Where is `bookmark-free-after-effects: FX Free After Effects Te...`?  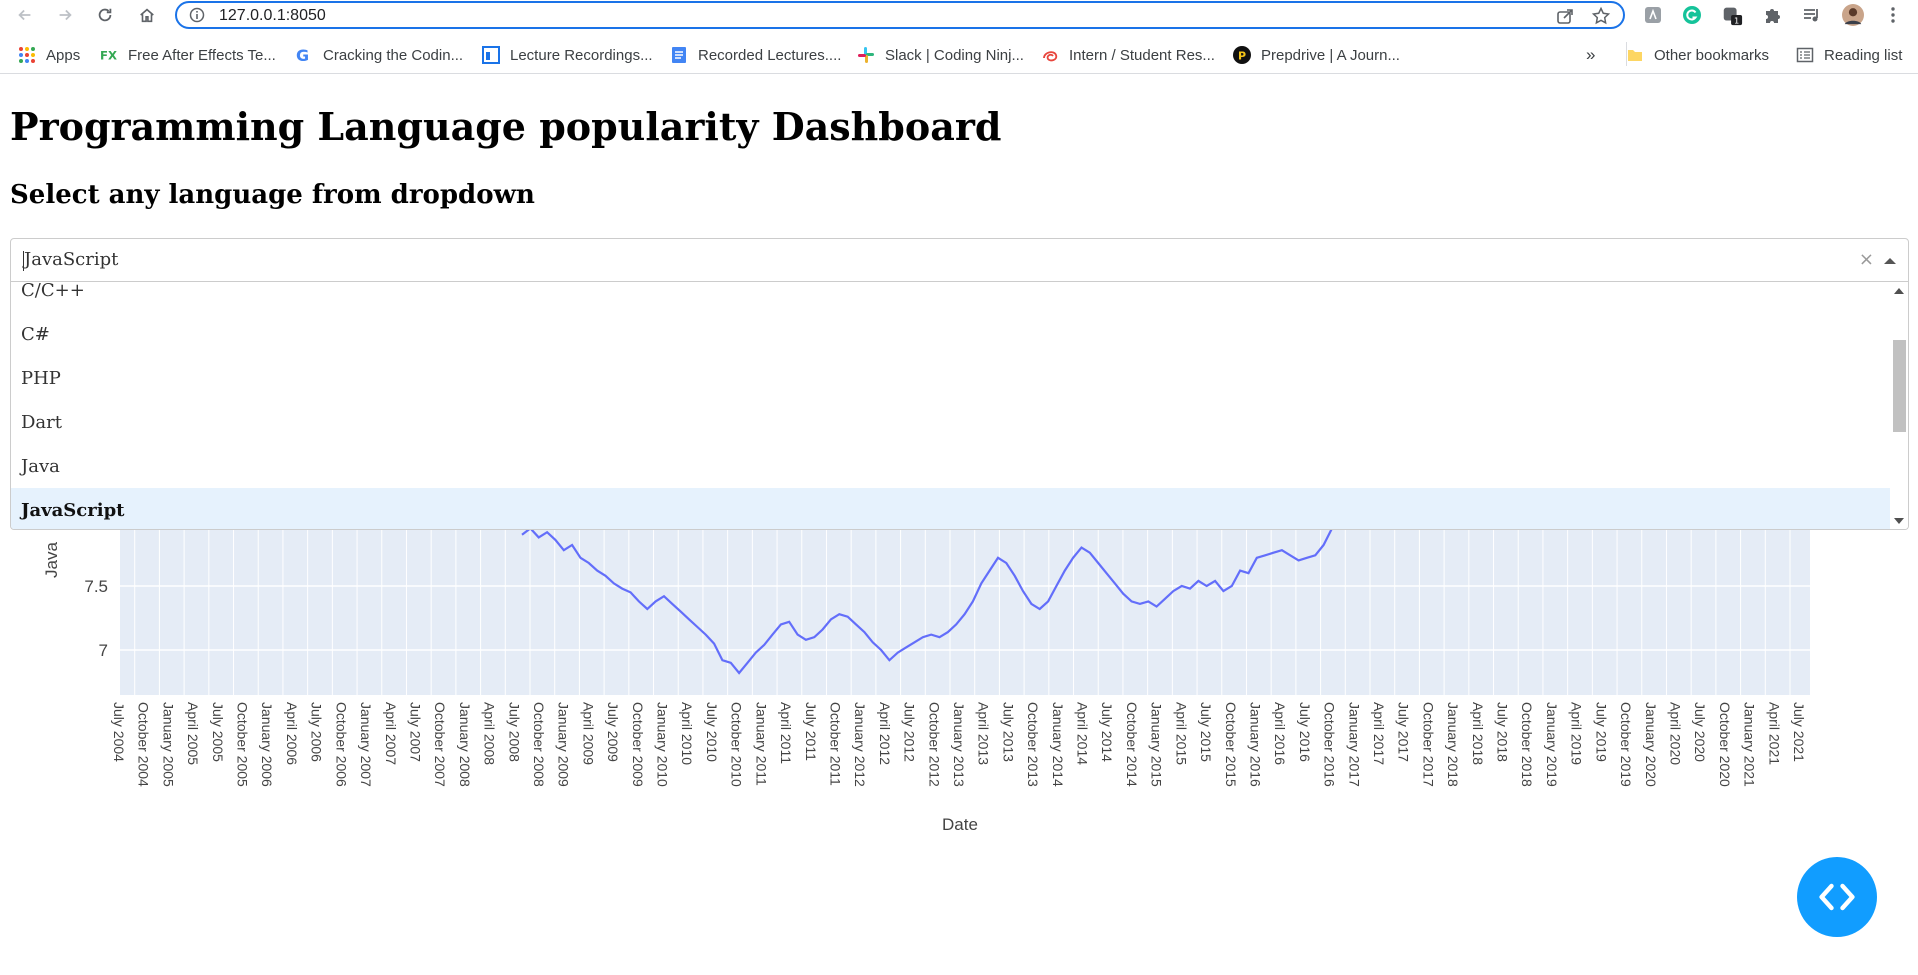
bookmark-free-after-effects: FX Free After Effects Te... is located at coordinates (188, 55).